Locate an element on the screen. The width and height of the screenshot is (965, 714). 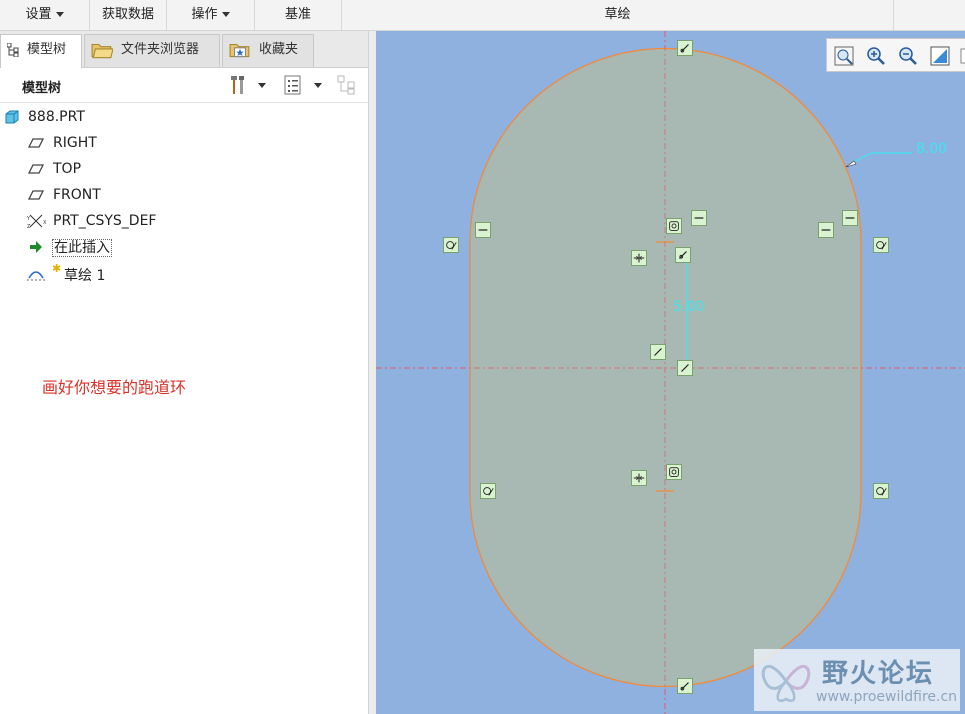
watermark-url: www.proewildfire.cn is located at coordinates (887, 697).